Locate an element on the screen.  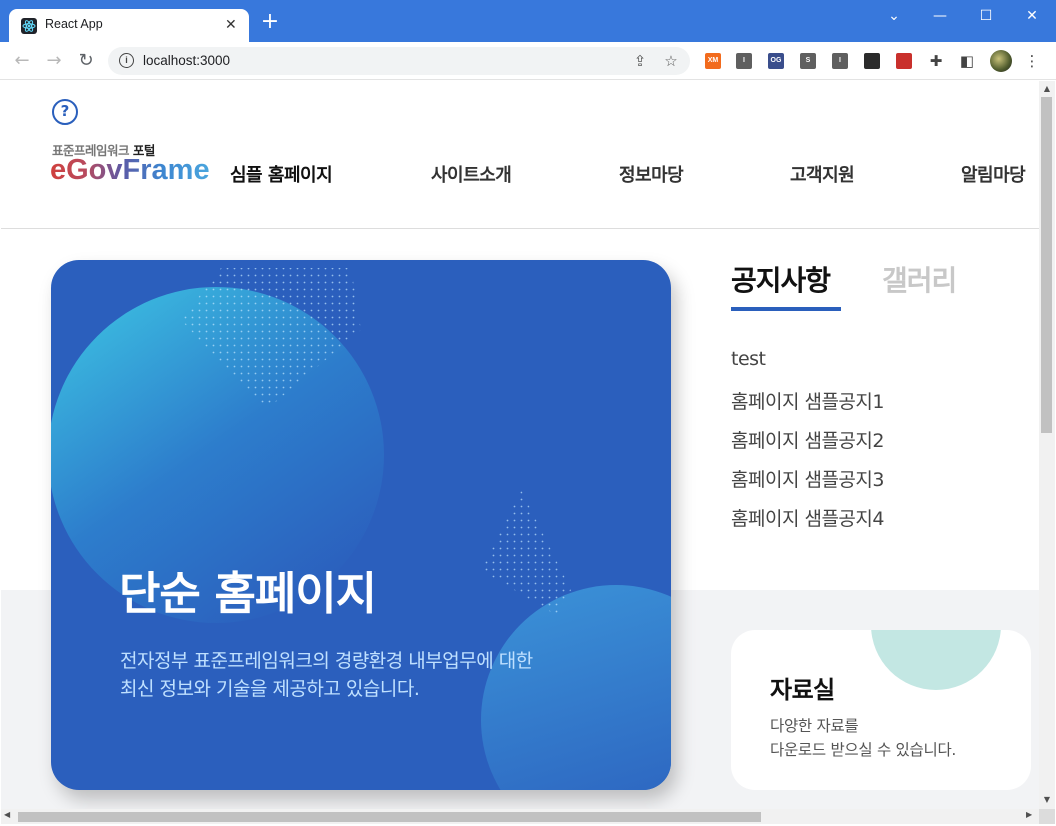
tab-gallery: 갤러리 is located at coordinates (919, 279).